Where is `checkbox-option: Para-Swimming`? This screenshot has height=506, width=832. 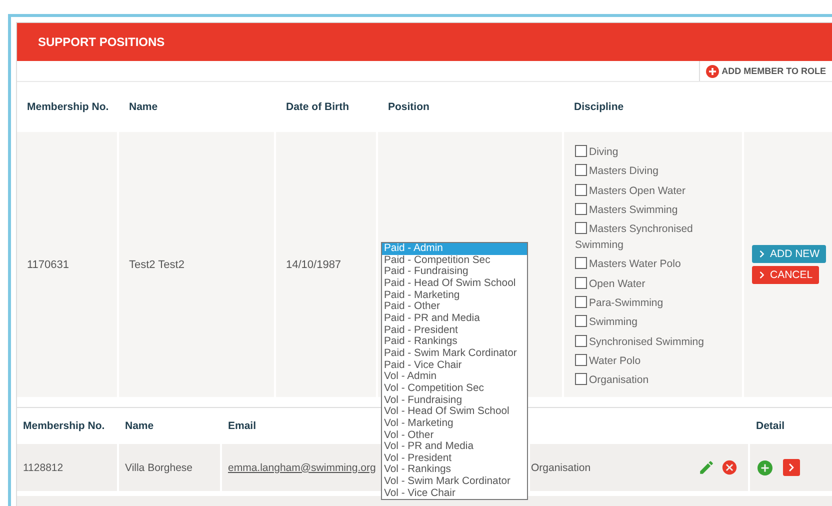 checkbox-option: Para-Swimming is located at coordinates (655, 303).